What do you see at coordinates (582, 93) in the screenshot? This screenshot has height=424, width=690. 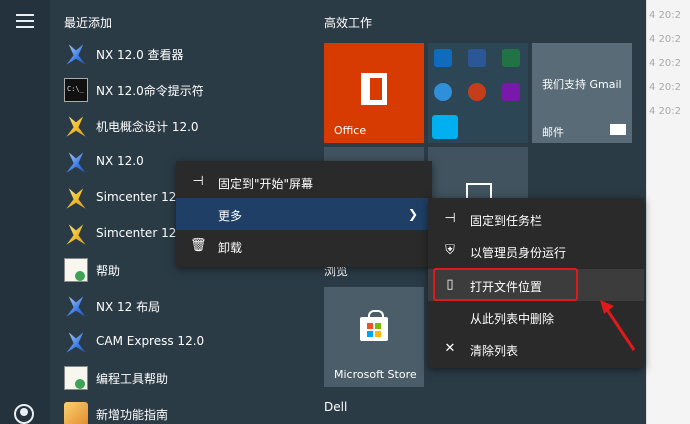 I see `gmail-mail-tile: 我们支持 Gmail 邮件` at bounding box center [582, 93].